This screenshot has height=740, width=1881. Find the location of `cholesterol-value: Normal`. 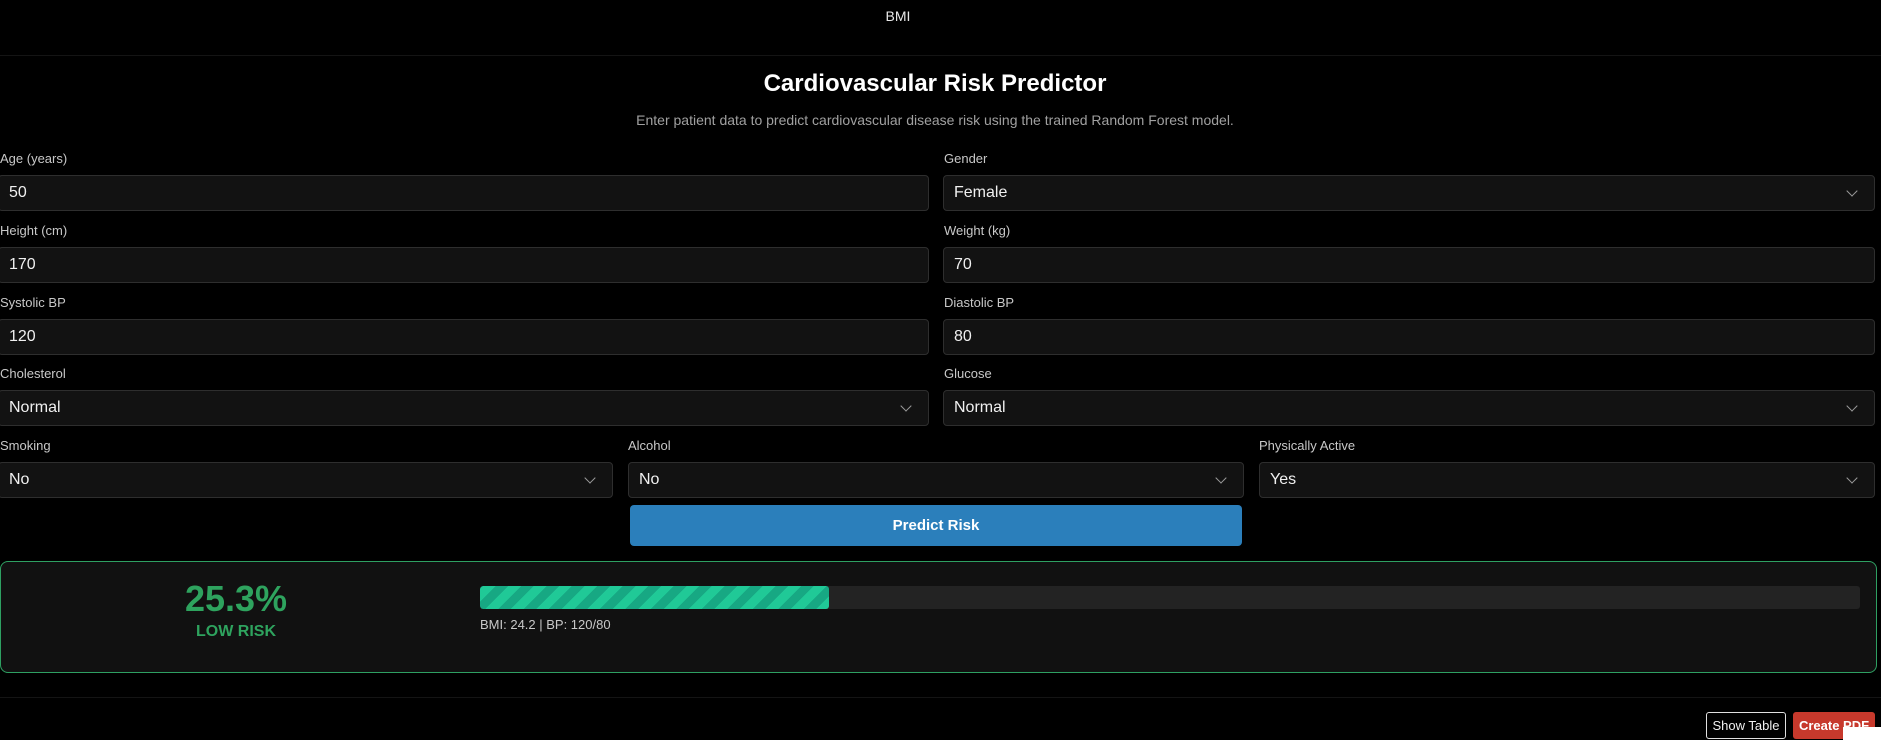

cholesterol-value: Normal is located at coordinates (35, 407).